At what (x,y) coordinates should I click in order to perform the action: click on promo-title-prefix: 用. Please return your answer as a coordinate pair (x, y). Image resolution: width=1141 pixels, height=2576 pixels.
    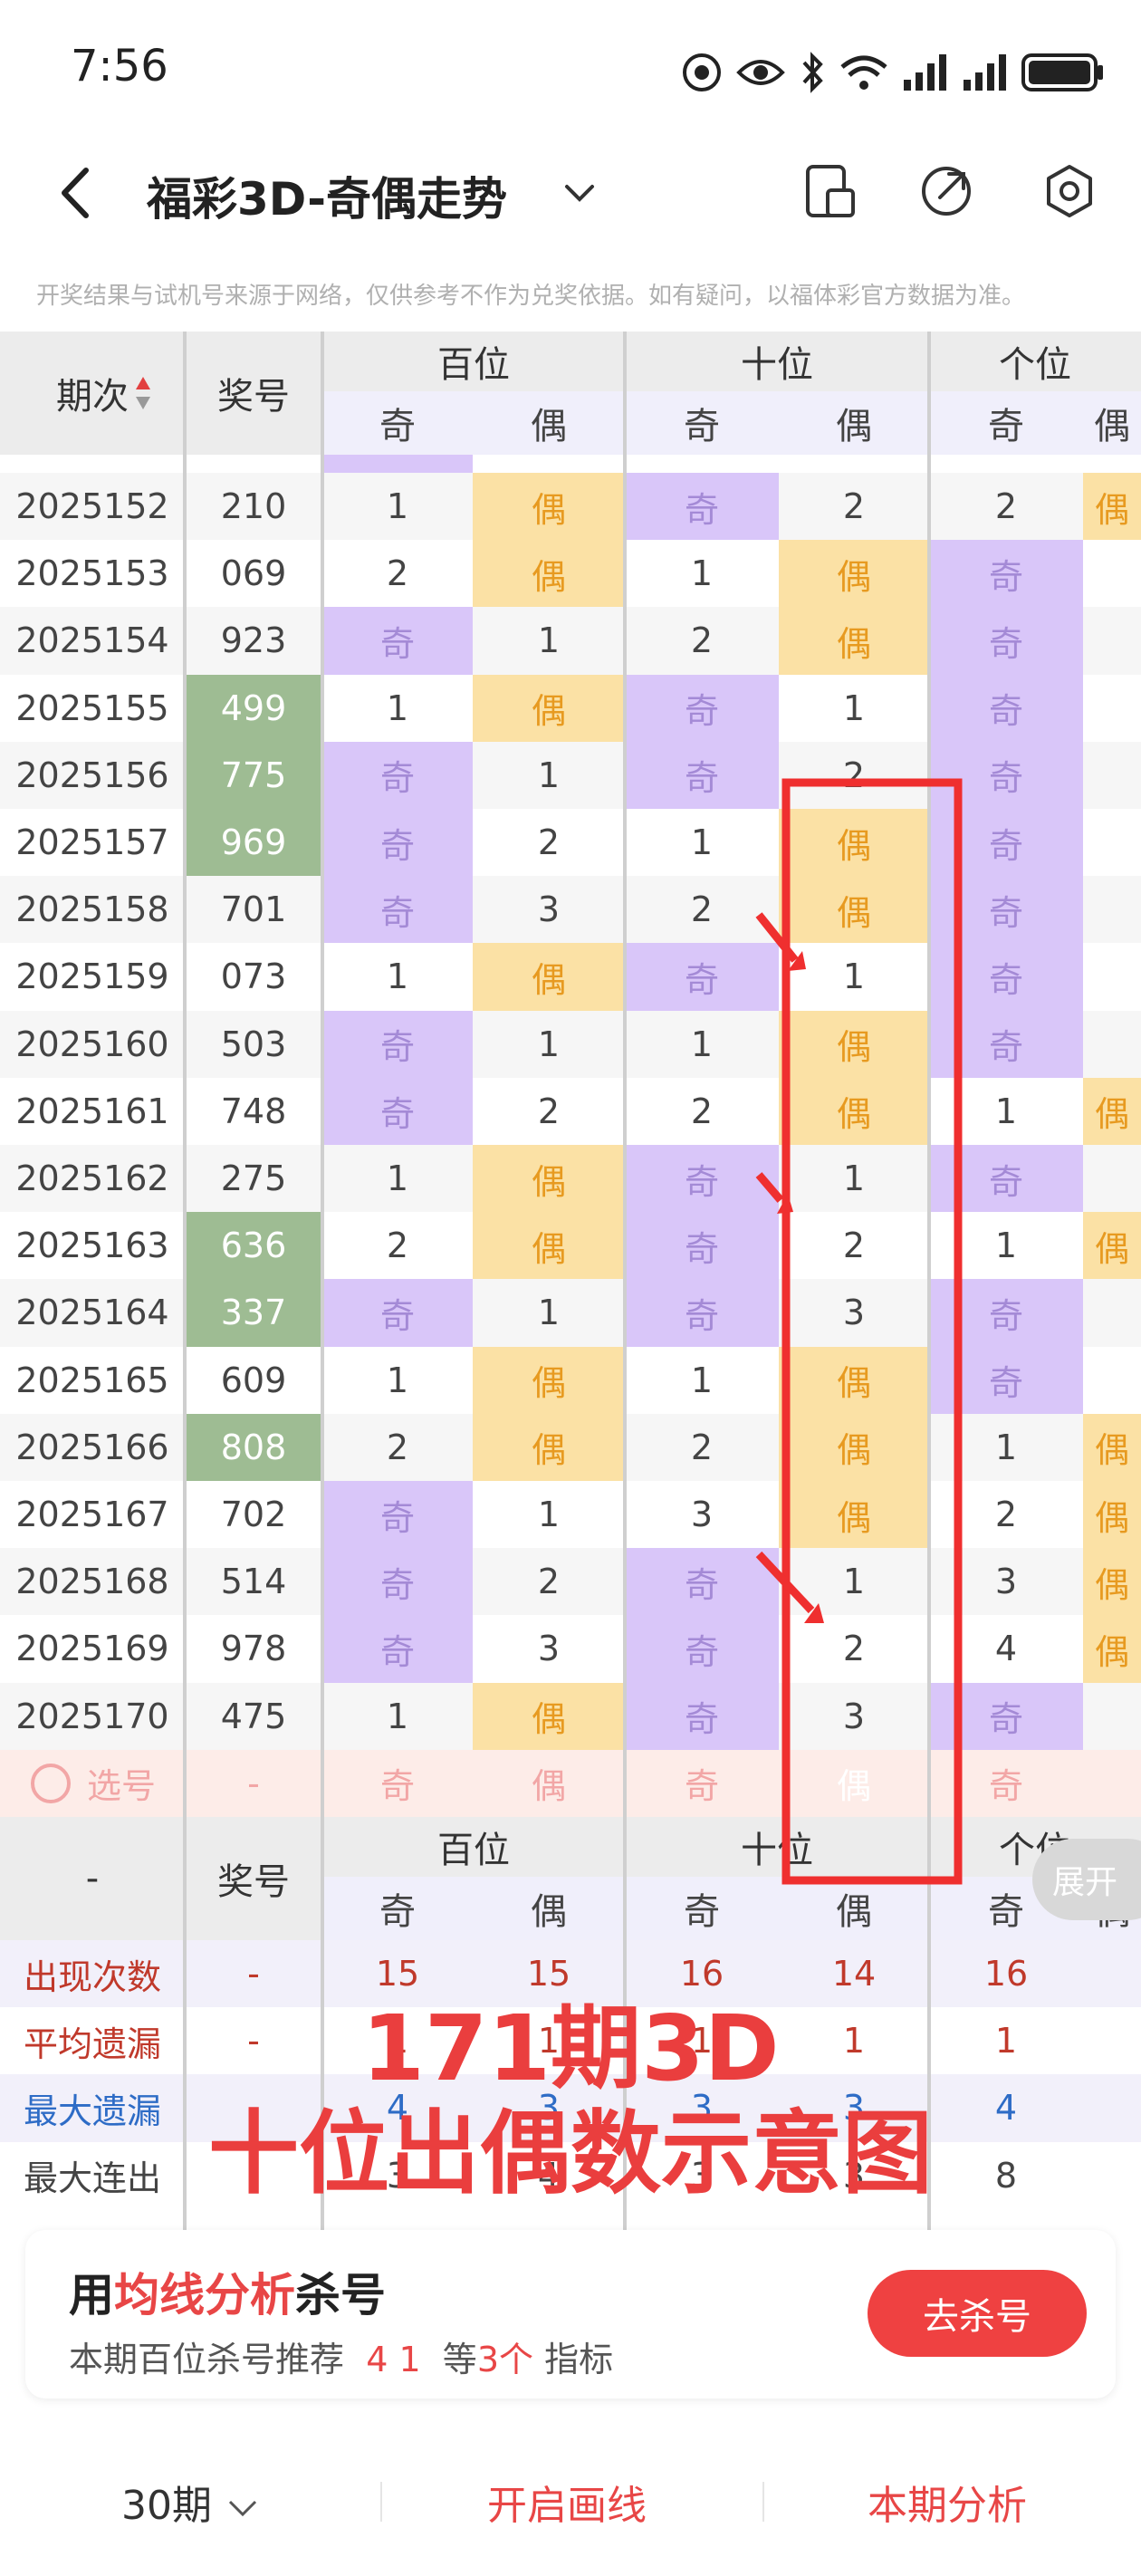
    Looking at the image, I should click on (91, 2295).